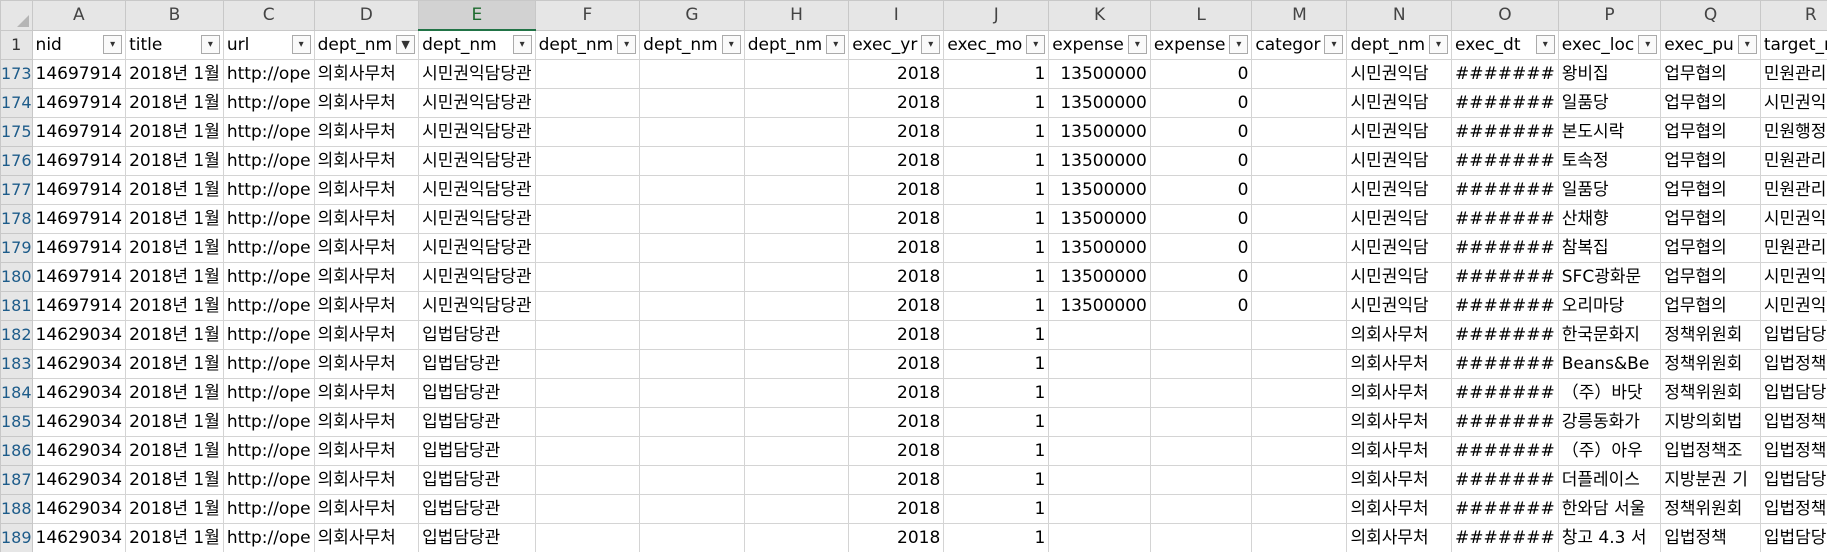 Image resolution: width=1827 pixels, height=552 pixels. I want to click on row-header: 183, so click(16, 364).